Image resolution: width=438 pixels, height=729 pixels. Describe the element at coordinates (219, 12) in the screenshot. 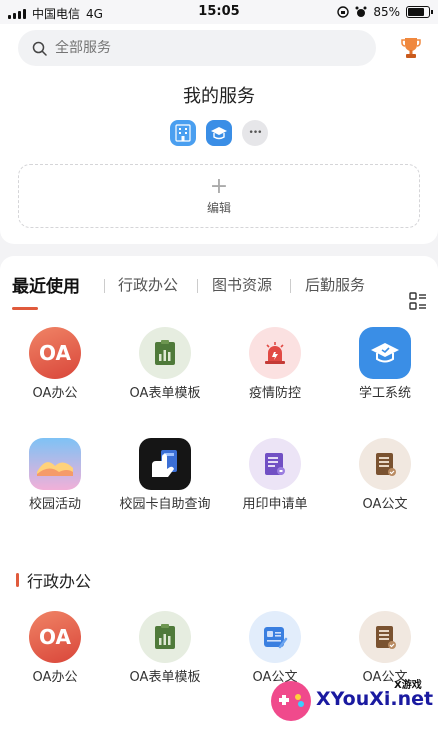

I see `status-bar: 中国电信 4G 15:05 85%` at that location.